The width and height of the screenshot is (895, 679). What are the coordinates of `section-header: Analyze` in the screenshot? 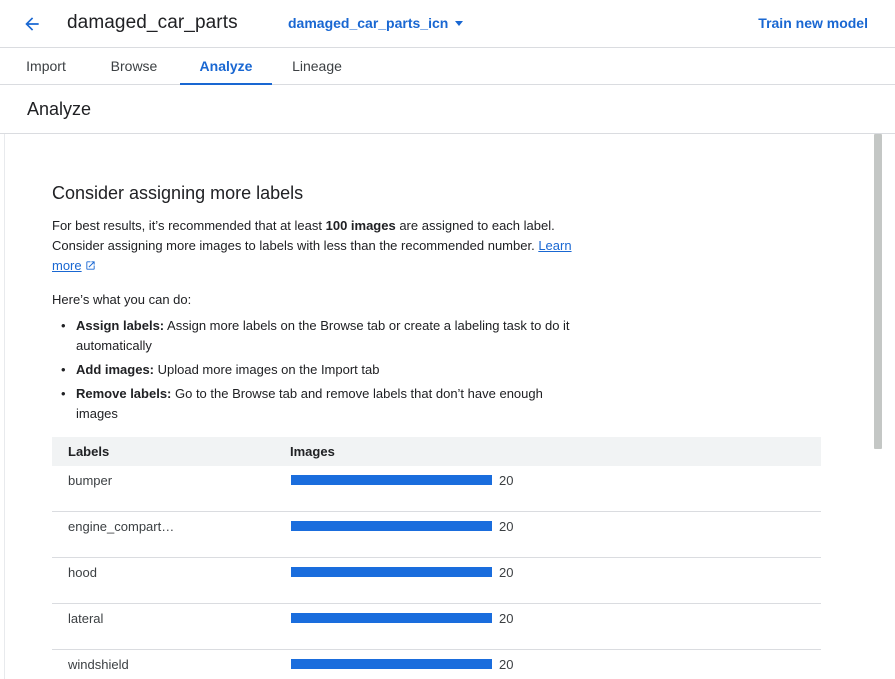 It's located at (447, 109).